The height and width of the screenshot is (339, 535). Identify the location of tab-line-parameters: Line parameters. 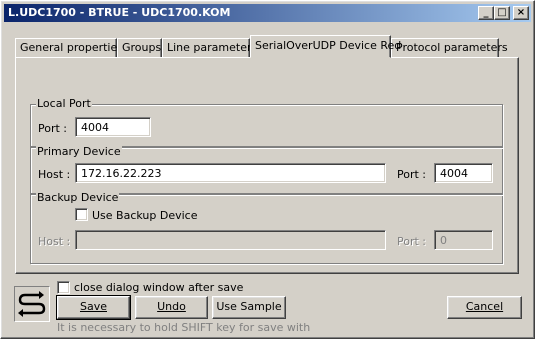
(209, 47).